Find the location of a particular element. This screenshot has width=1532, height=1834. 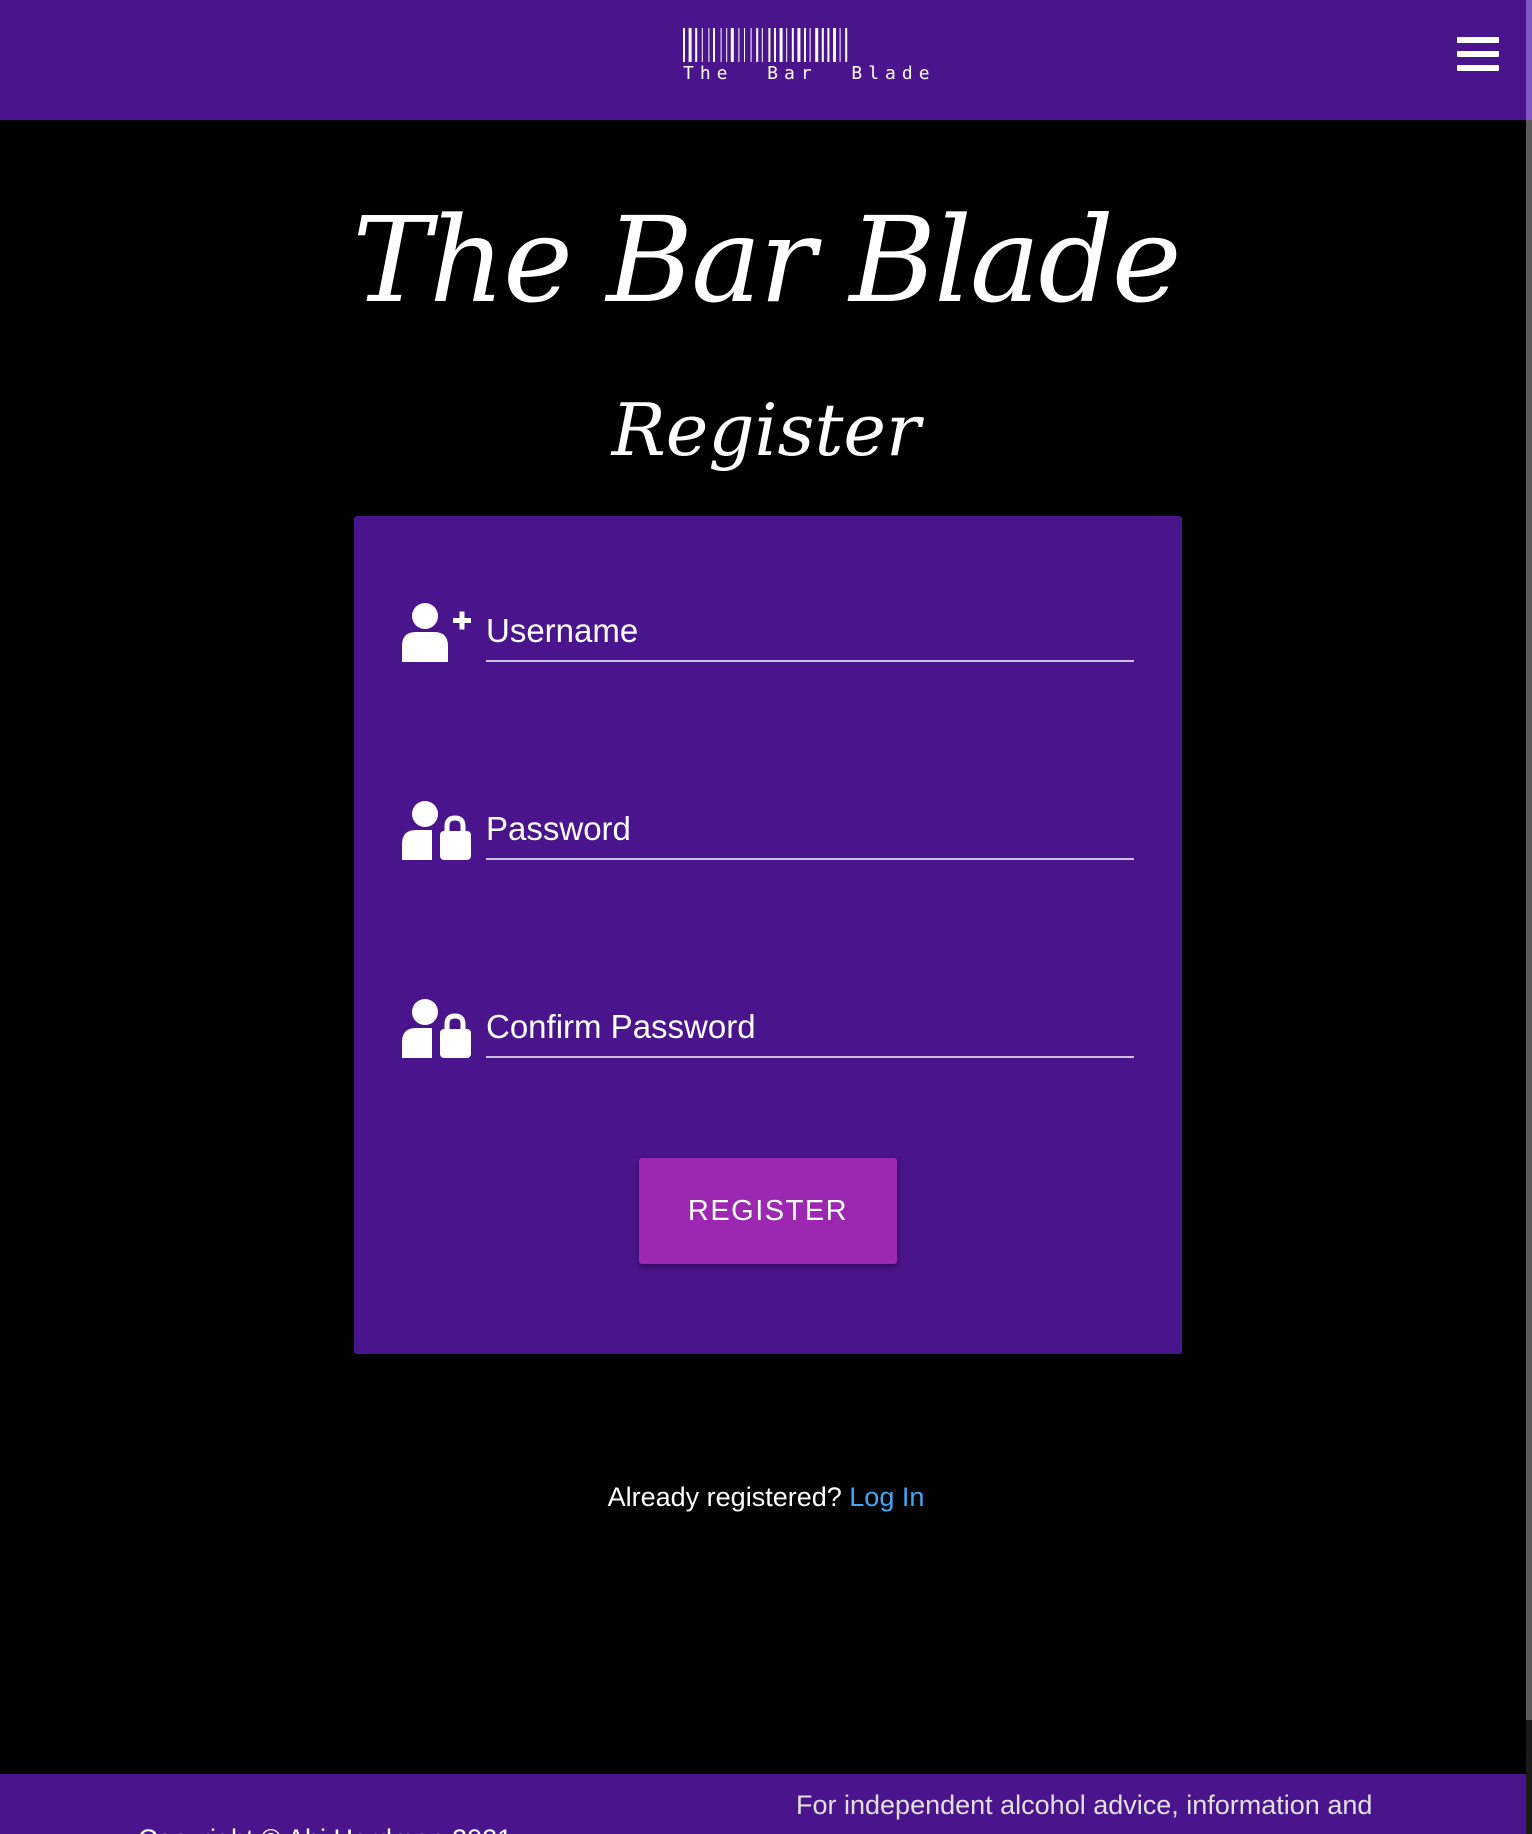

register-button: REGISTER is located at coordinates (768, 1211).